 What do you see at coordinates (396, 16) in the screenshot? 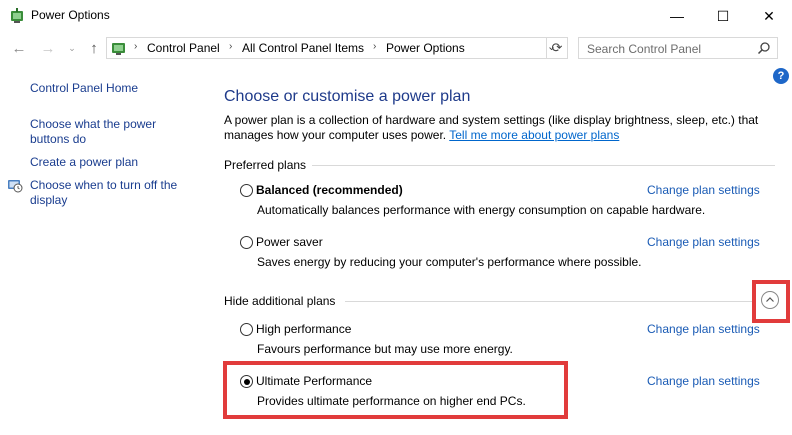
I see `title-bar: Power Options — ☐ ✕` at bounding box center [396, 16].